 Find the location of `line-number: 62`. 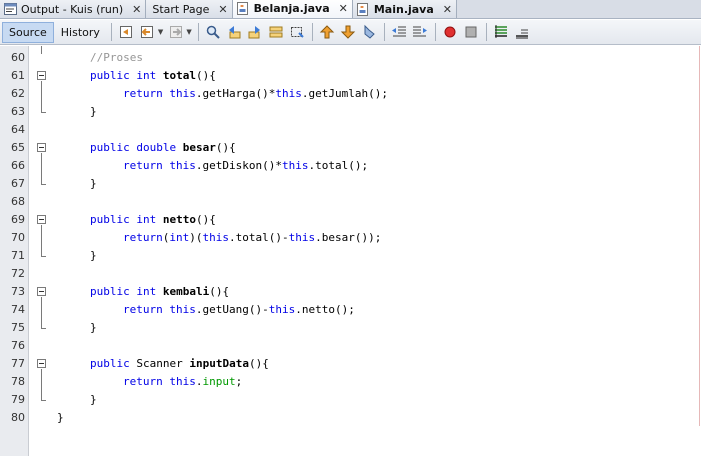

line-number: 62 is located at coordinates (12, 94).